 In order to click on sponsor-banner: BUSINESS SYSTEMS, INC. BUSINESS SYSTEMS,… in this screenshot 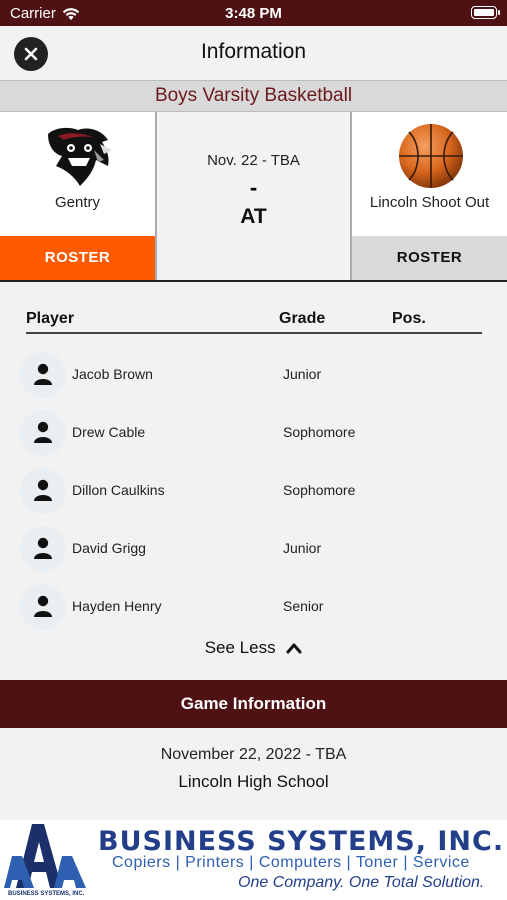, I will do `click(253, 860)`.